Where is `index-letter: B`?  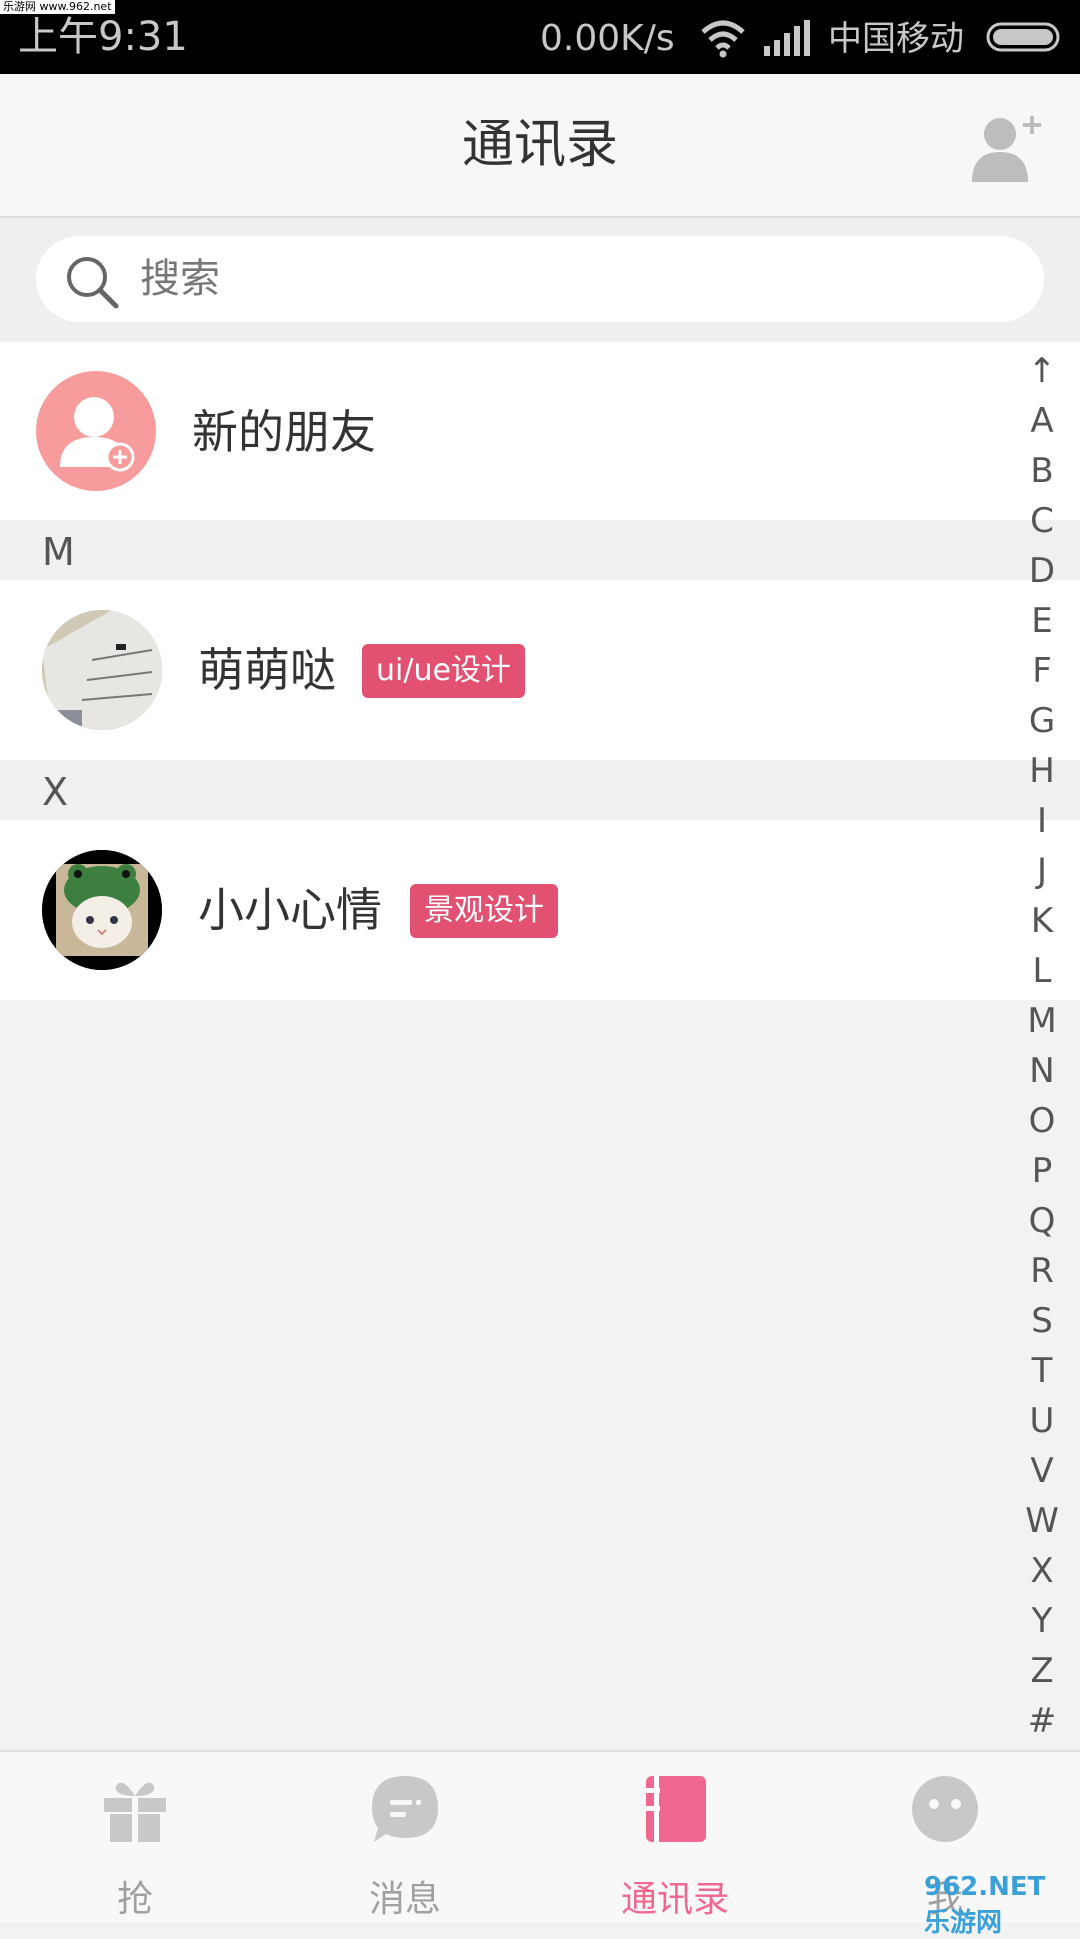 index-letter: B is located at coordinates (1042, 471).